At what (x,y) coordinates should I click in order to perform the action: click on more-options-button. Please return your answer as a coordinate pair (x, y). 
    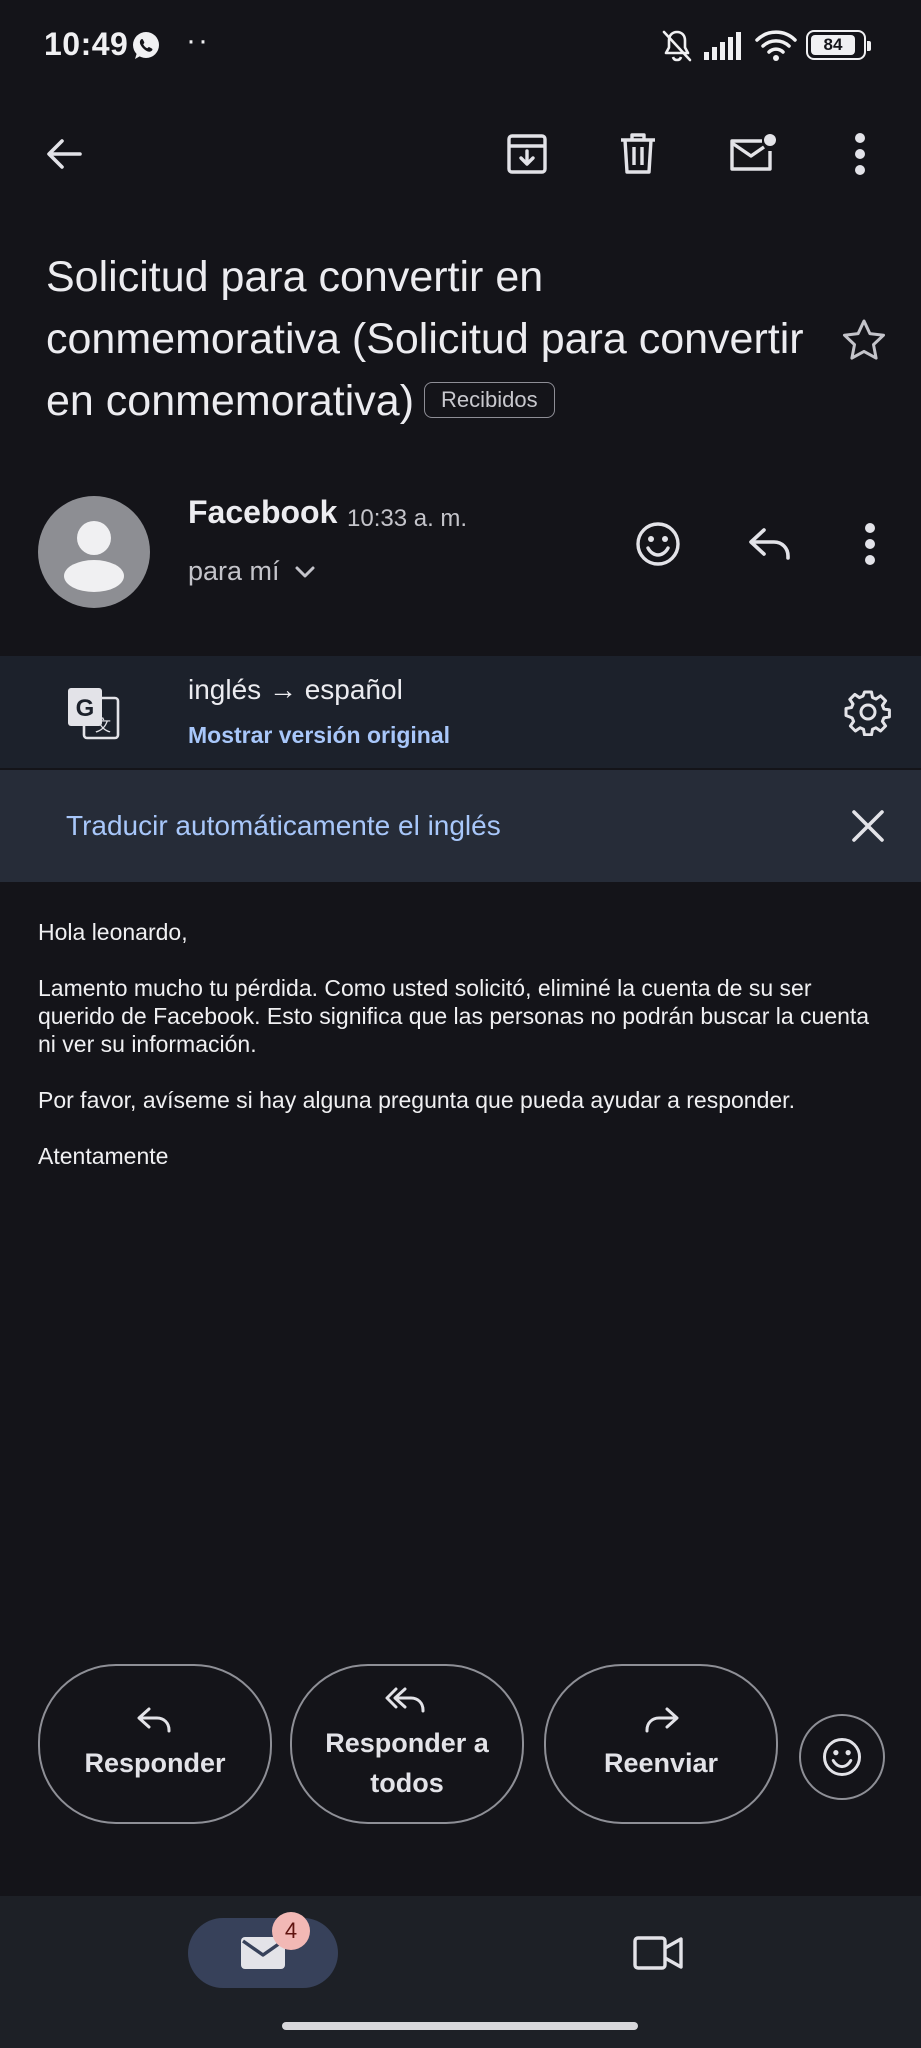
    Looking at the image, I should click on (860, 154).